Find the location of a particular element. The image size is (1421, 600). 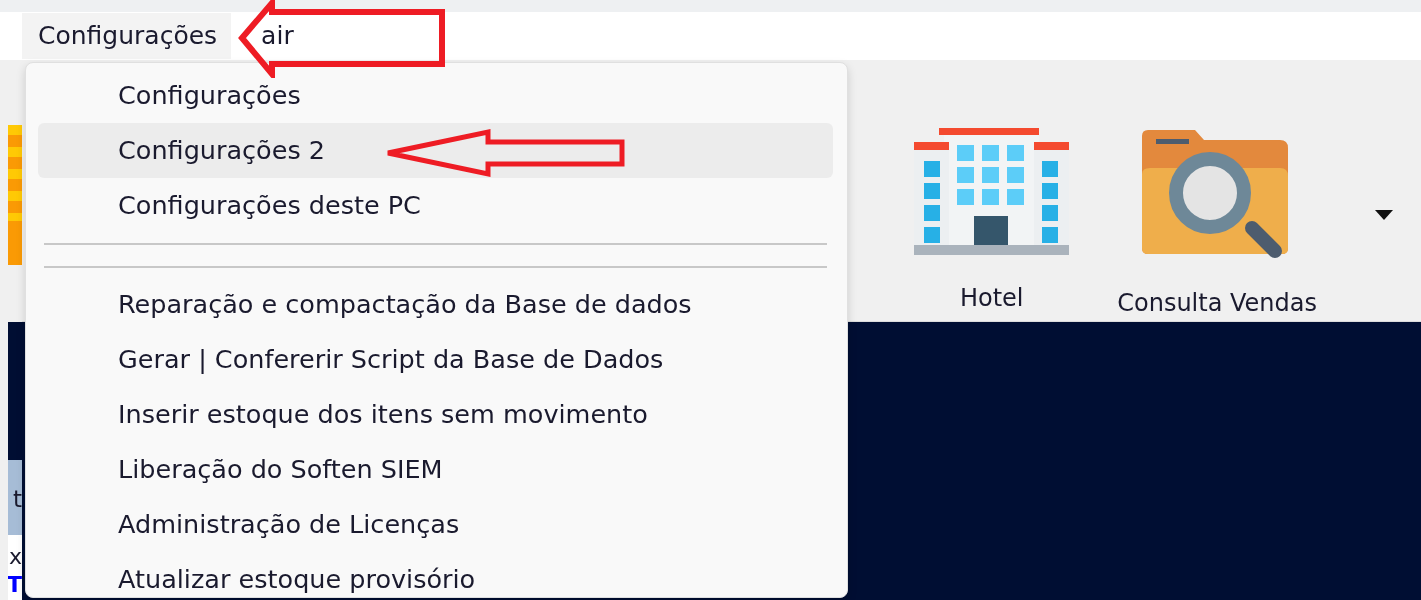

toolbar-button: Hotel is located at coordinates (992, 222).